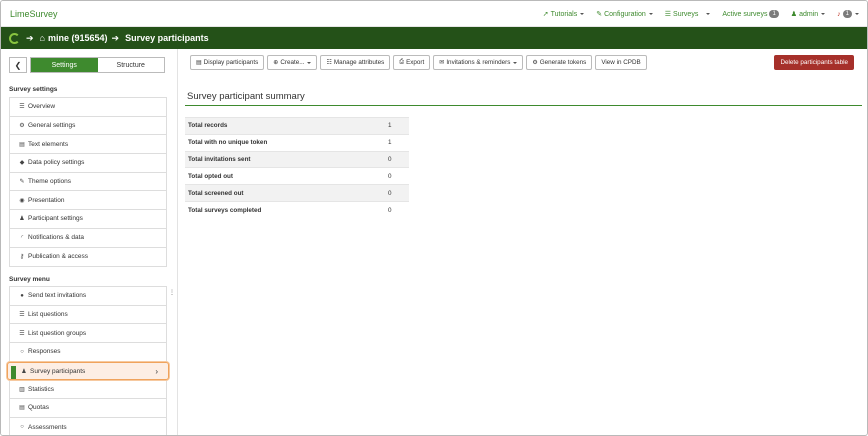 The image size is (868, 436). Describe the element at coordinates (42, 38) in the screenshot. I see `home-icon: ⌂` at that location.